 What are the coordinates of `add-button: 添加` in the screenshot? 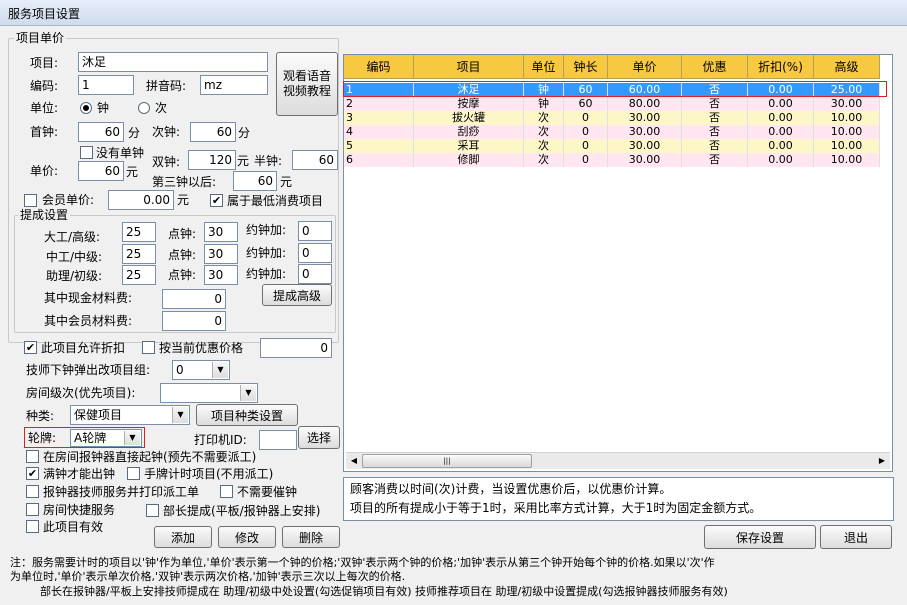 It's located at (183, 537).